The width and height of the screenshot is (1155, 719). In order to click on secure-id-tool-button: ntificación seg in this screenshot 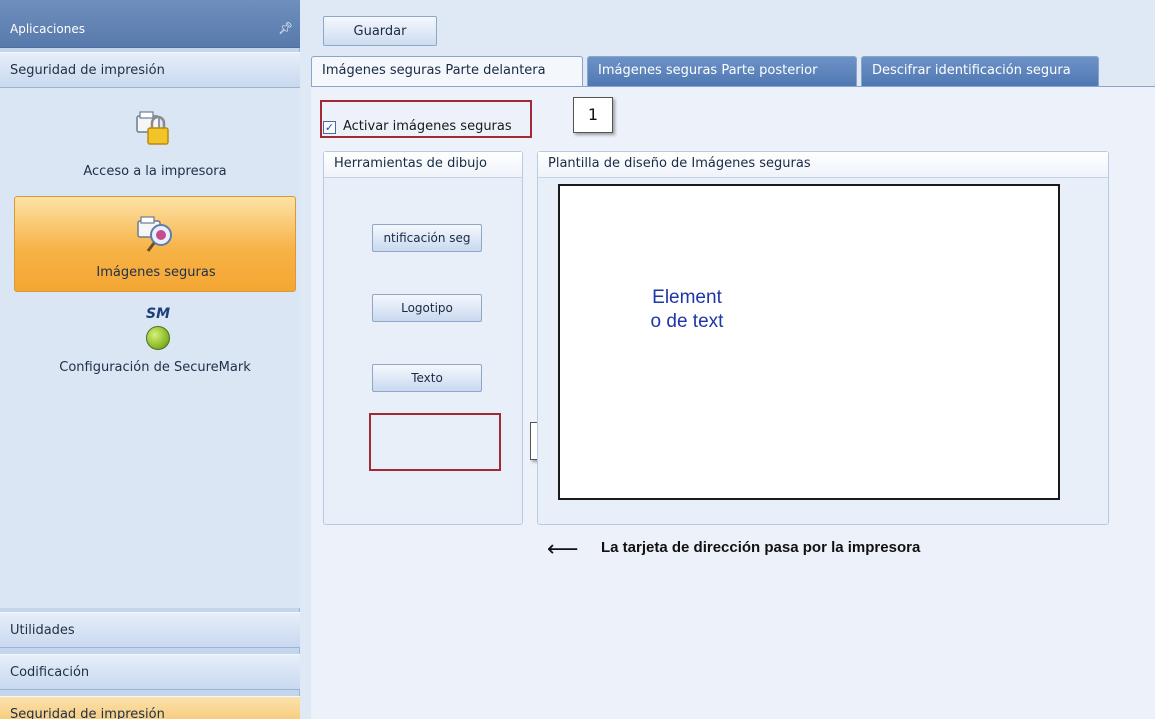, I will do `click(427, 238)`.